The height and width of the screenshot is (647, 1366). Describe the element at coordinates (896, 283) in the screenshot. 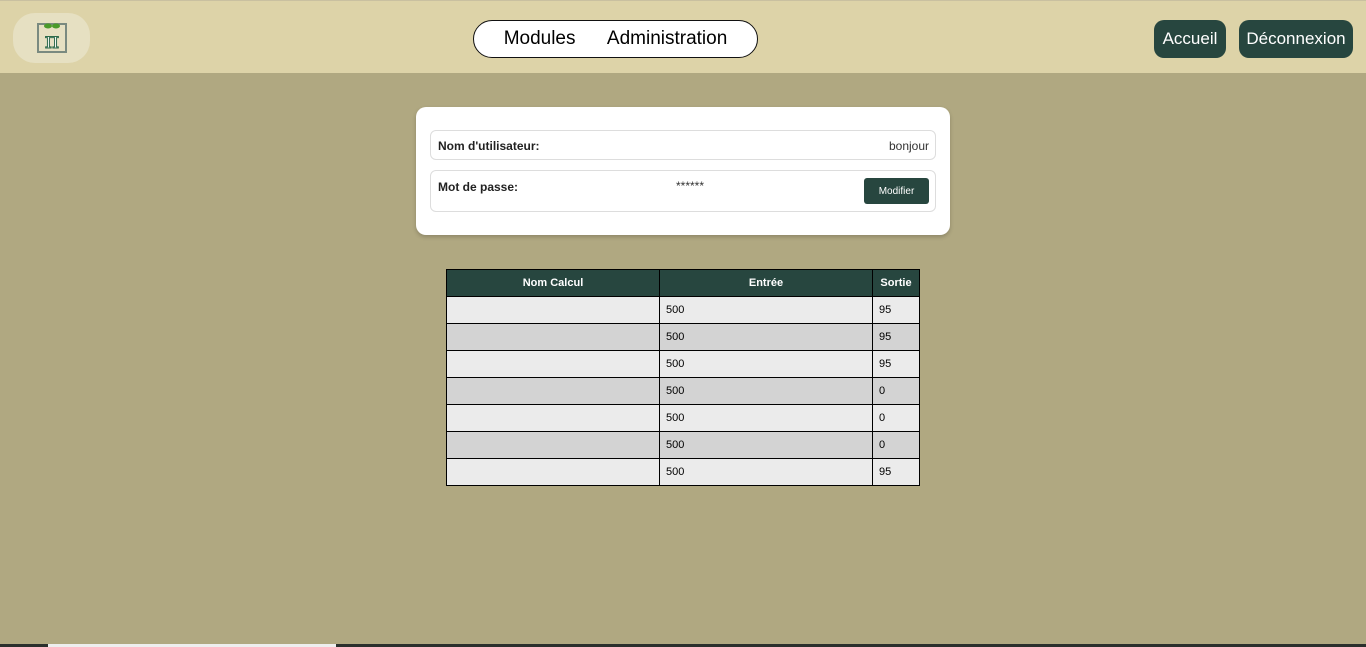

I see `header-sortie: Sortie` at that location.